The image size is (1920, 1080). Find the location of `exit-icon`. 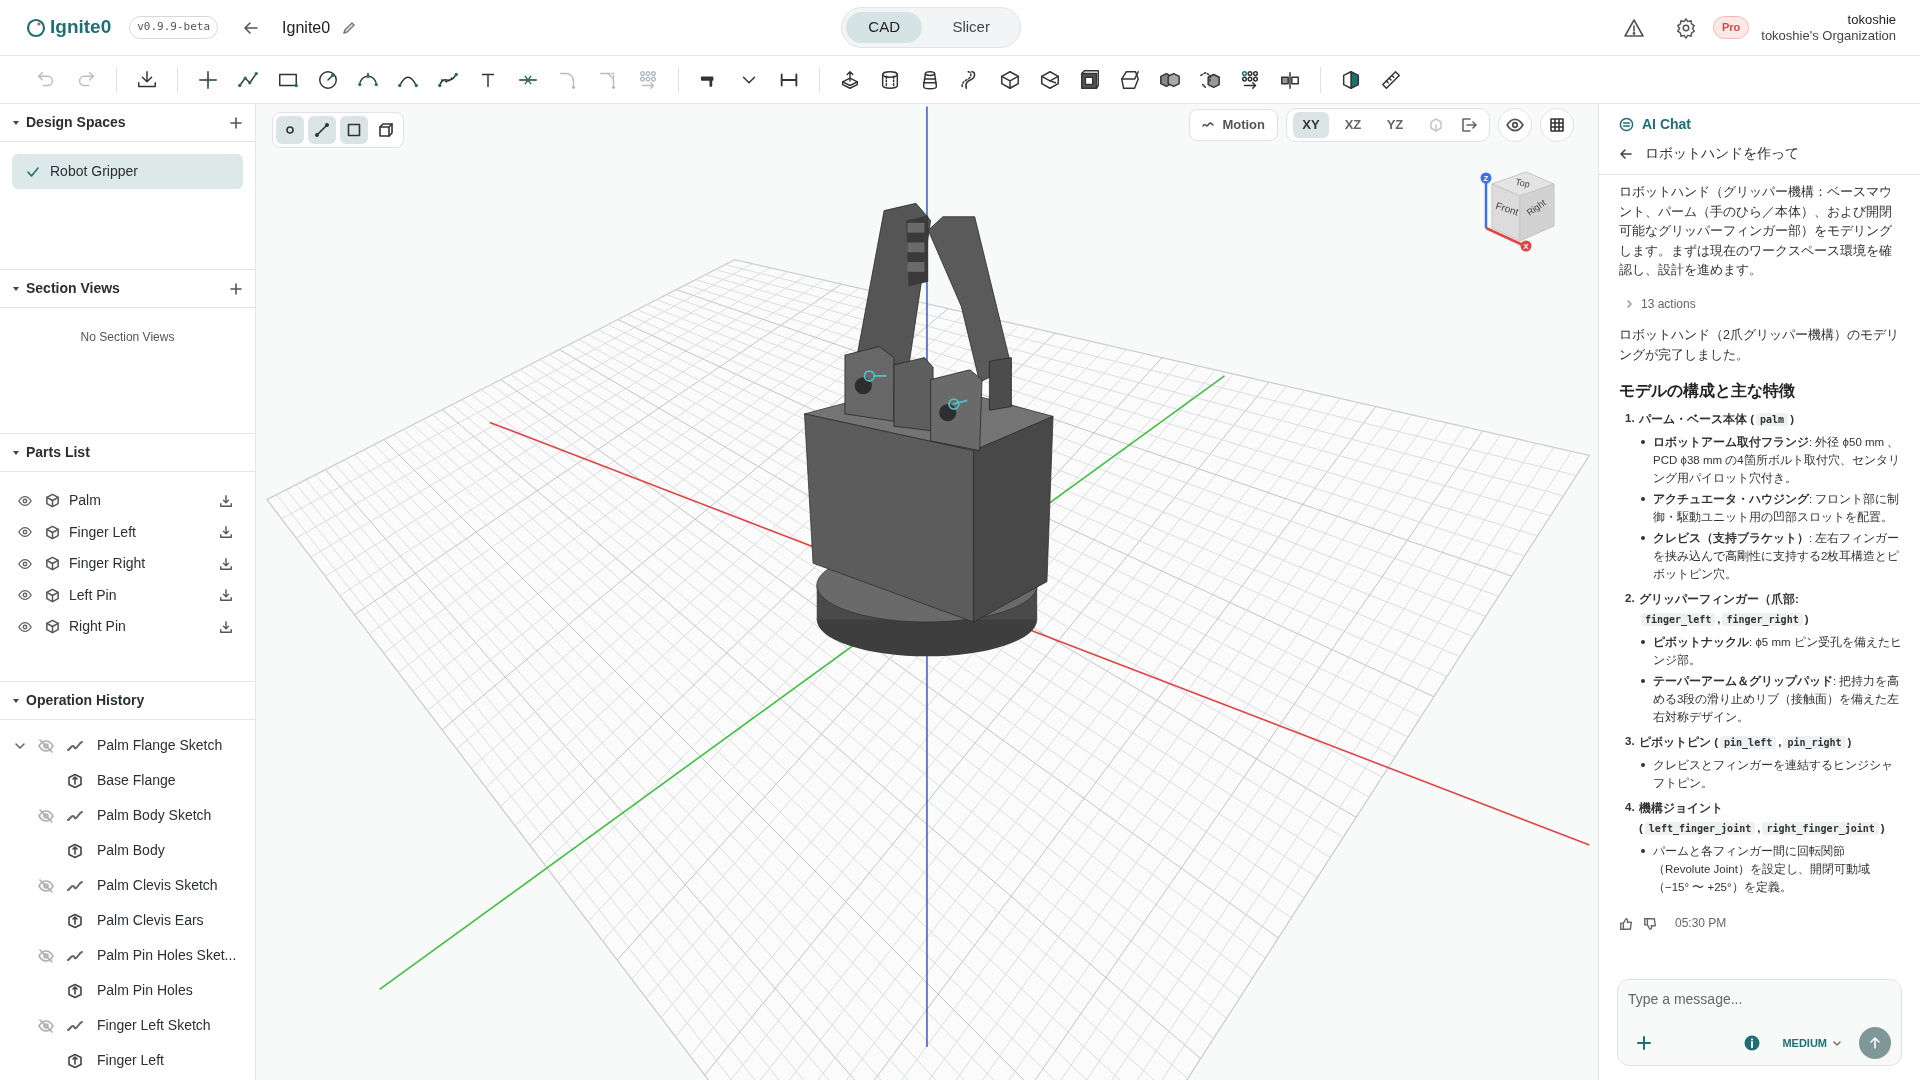

exit-icon is located at coordinates (1468, 125).